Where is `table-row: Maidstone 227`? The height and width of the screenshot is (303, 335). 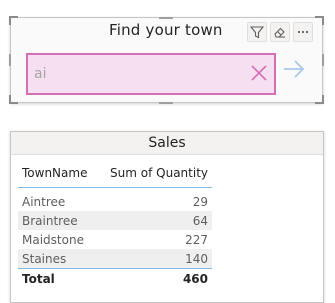 table-row: Maidstone 227 is located at coordinates (115, 239).